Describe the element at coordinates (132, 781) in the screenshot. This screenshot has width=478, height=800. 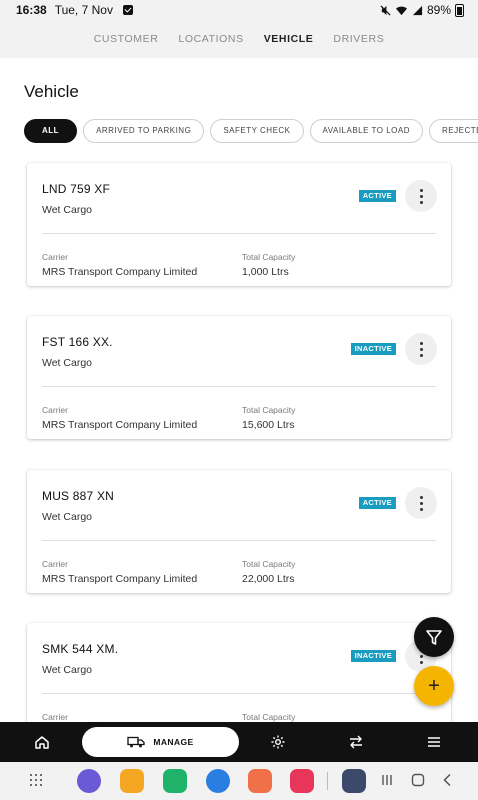
I see `files-app-icon` at that location.